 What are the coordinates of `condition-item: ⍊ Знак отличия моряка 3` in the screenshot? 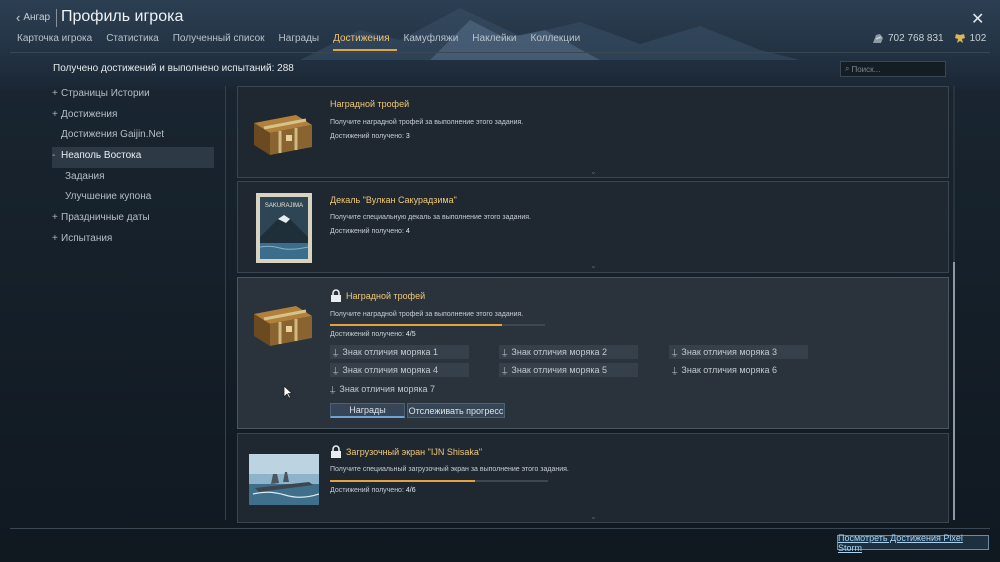 It's located at (738, 352).